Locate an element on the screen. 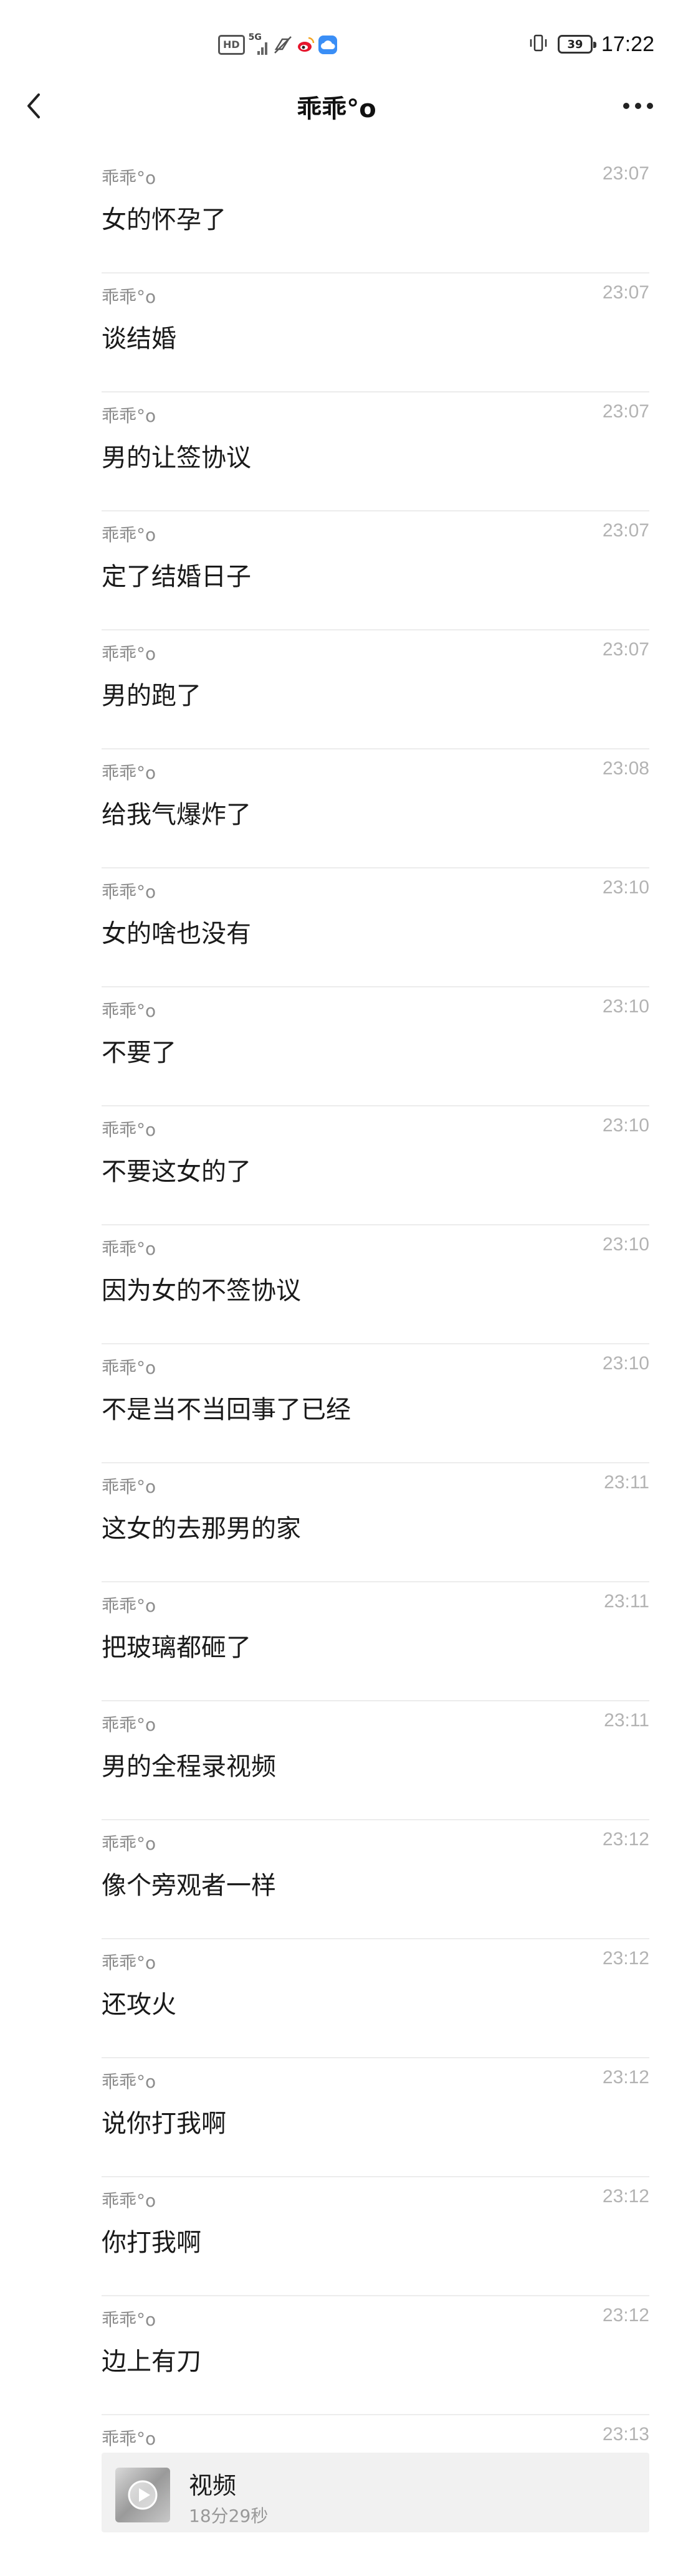  message-time: 23:13 is located at coordinates (625, 2434).